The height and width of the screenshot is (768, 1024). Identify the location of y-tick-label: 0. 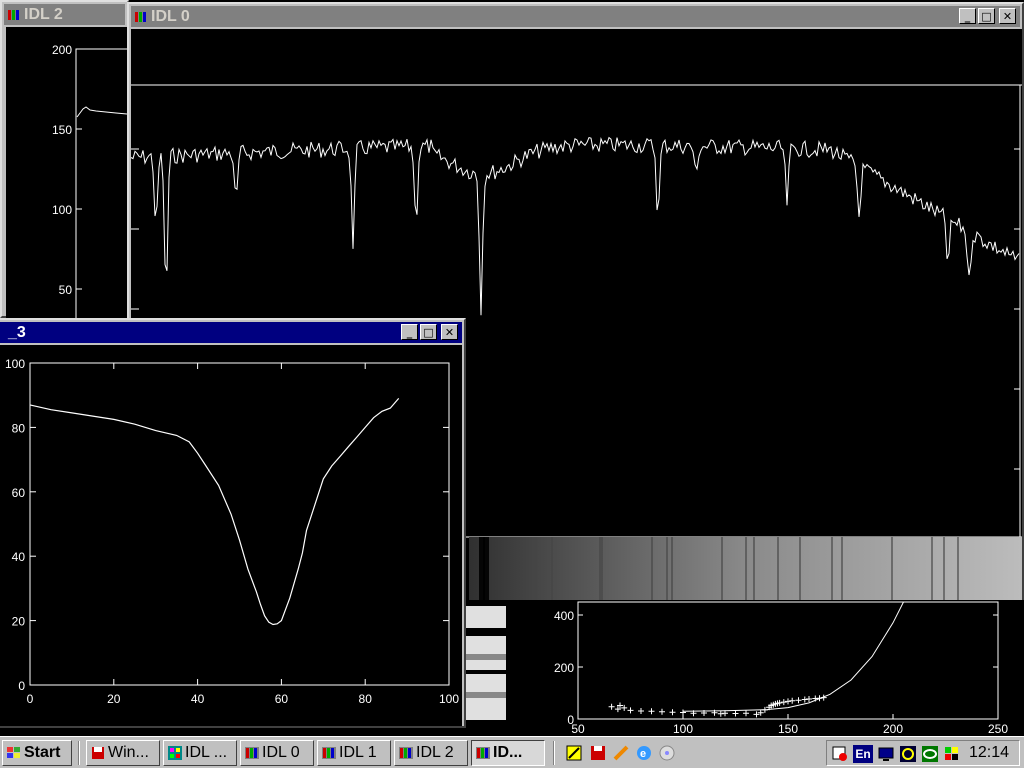
(21, 686).